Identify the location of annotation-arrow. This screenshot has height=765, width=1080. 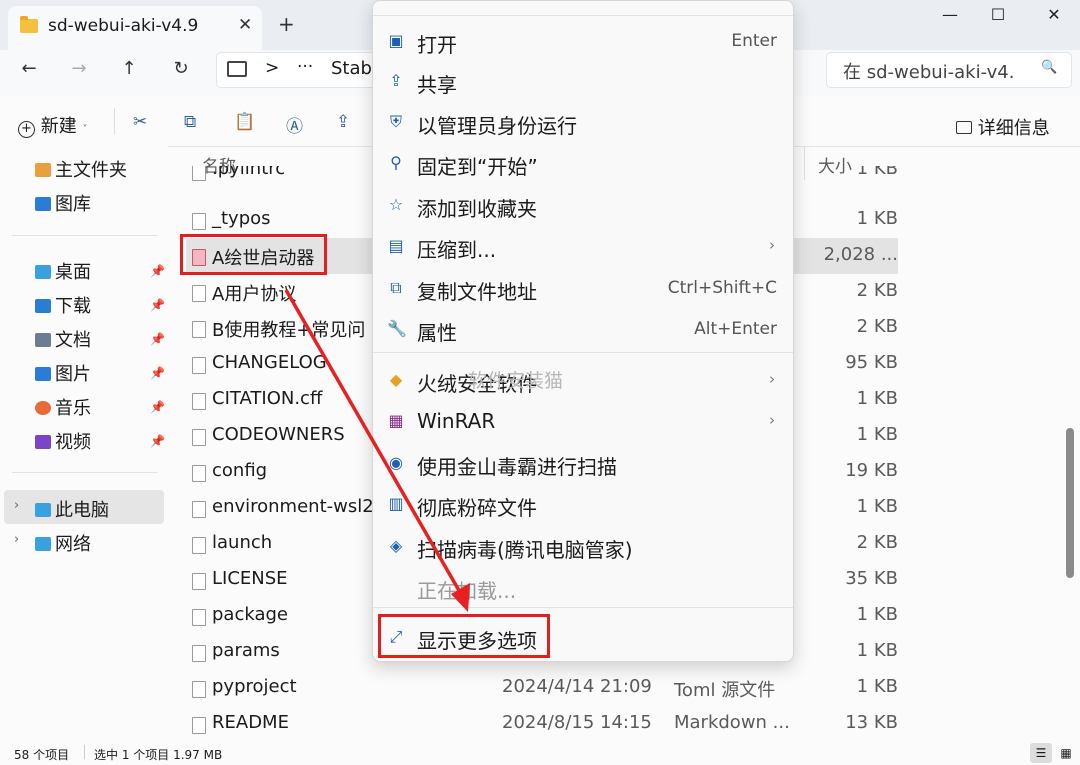
(377, 450).